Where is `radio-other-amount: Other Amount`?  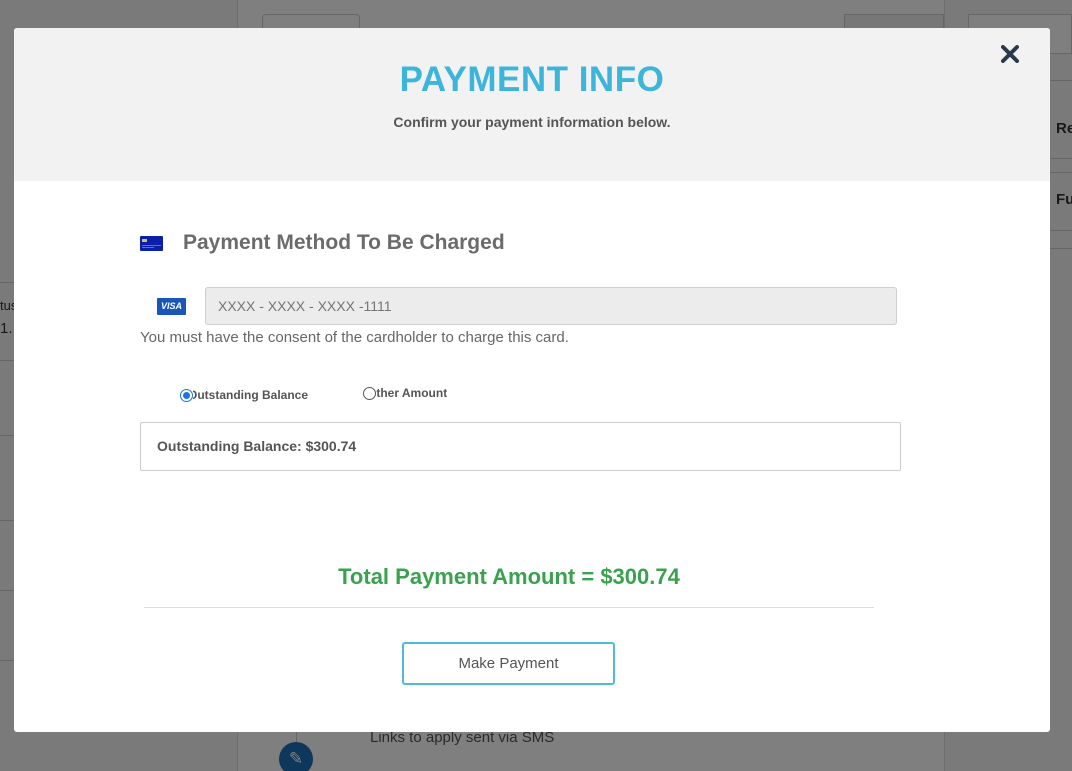 radio-other-amount: Other Amount is located at coordinates (405, 393).